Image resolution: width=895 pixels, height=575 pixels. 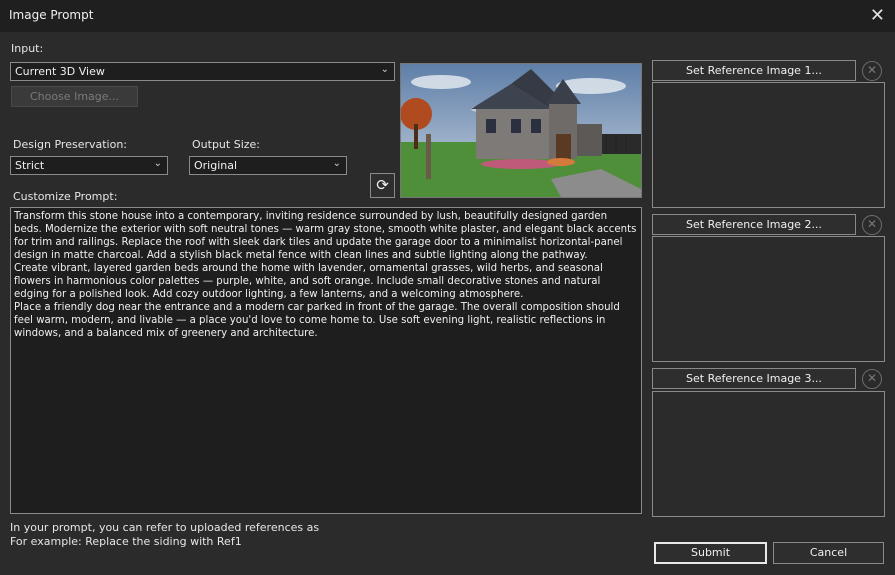 What do you see at coordinates (268, 165) in the screenshot?
I see `output-size-select: Original ⌄` at bounding box center [268, 165].